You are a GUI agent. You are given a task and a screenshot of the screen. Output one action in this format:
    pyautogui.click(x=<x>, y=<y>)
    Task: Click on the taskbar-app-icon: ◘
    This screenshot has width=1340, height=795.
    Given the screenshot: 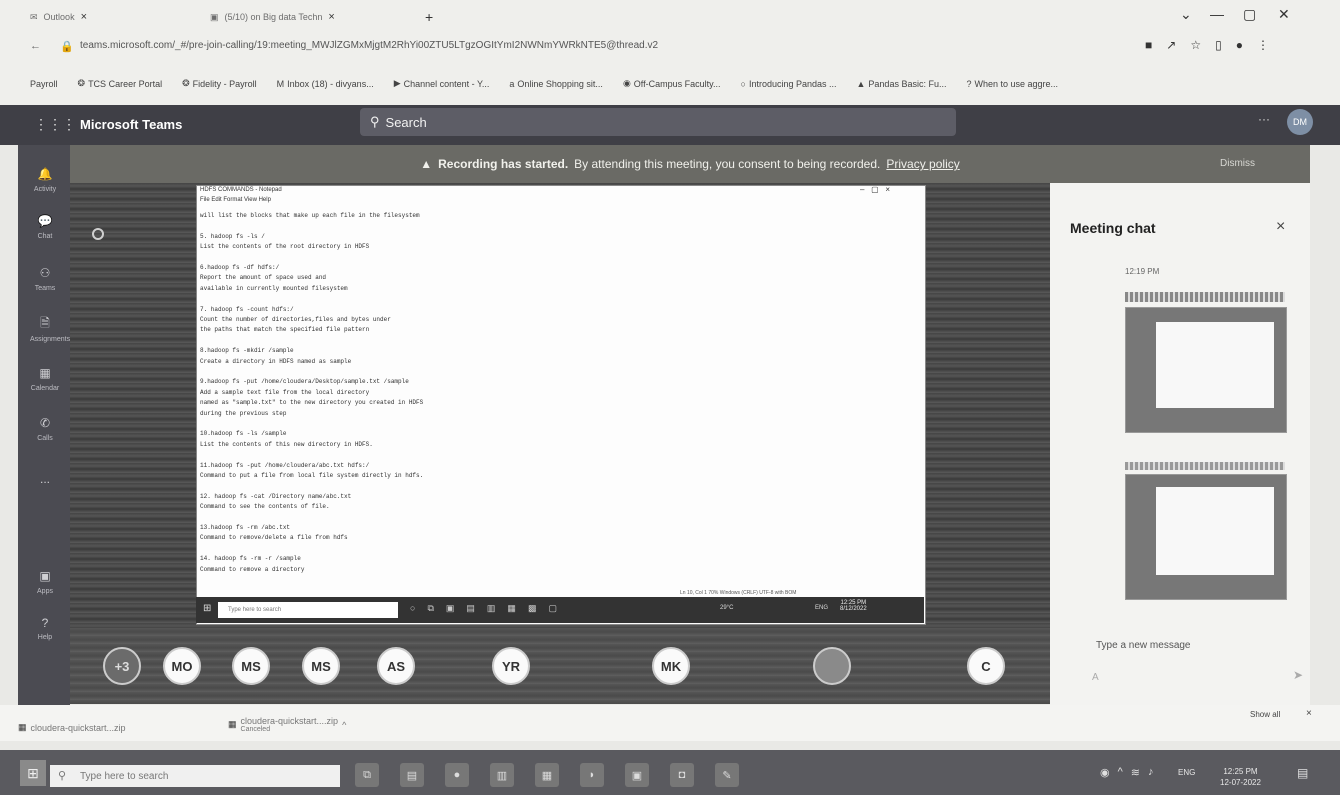 What is the action you would take?
    pyautogui.click(x=682, y=775)
    